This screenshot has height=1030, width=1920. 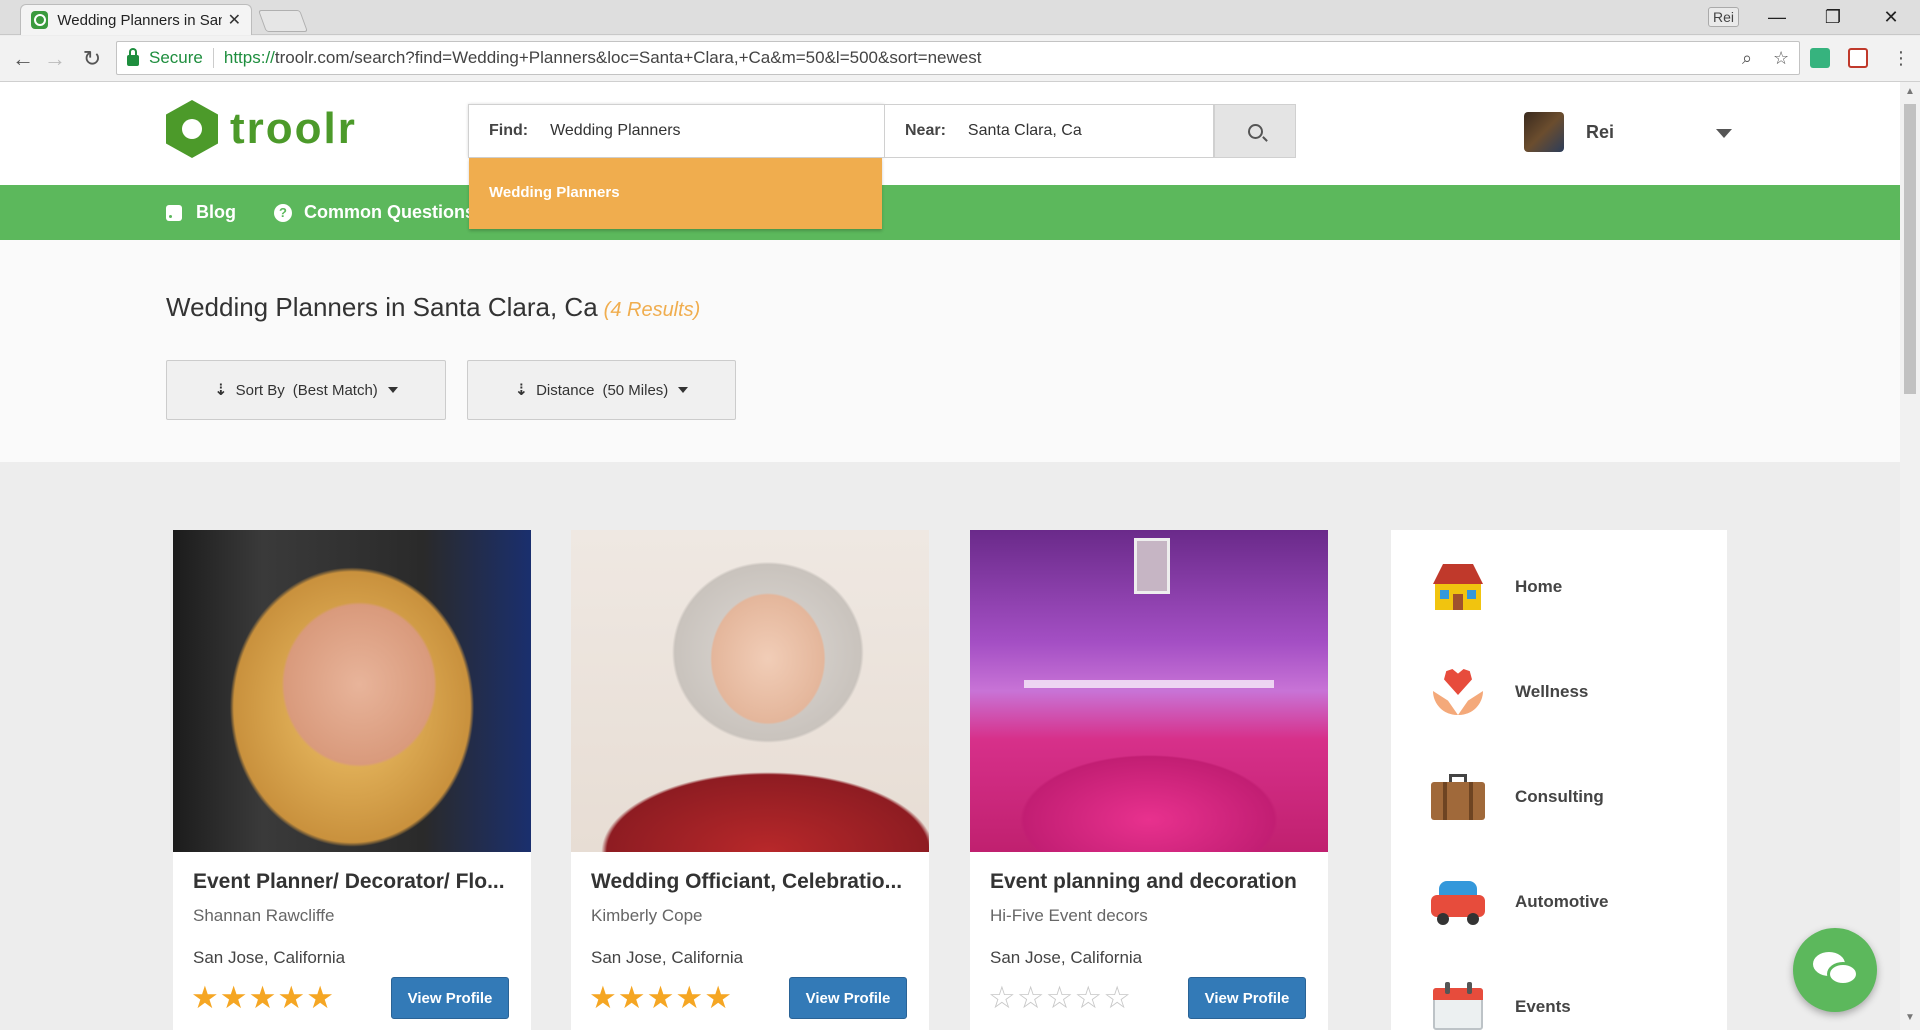 What do you see at coordinates (1552, 691) in the screenshot?
I see `category-label: Wellness` at bounding box center [1552, 691].